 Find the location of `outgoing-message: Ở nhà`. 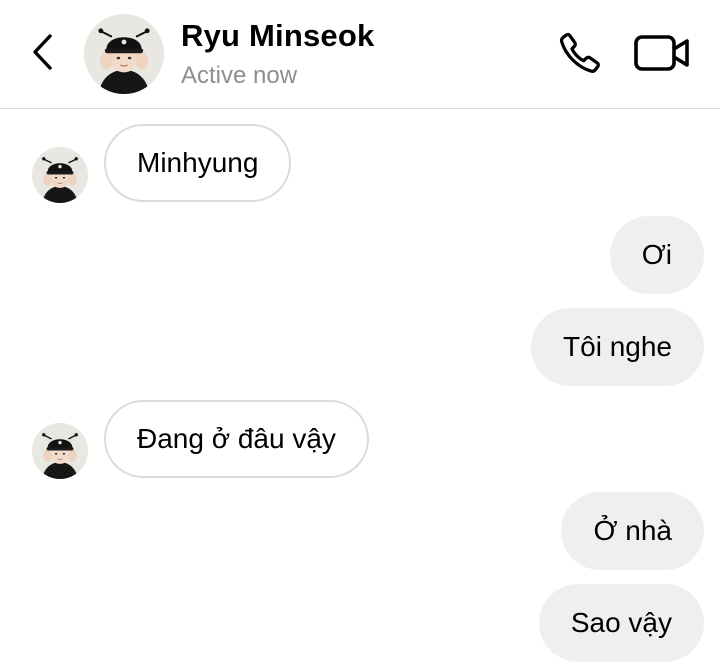

outgoing-message: Ở nhà is located at coordinates (632, 531).